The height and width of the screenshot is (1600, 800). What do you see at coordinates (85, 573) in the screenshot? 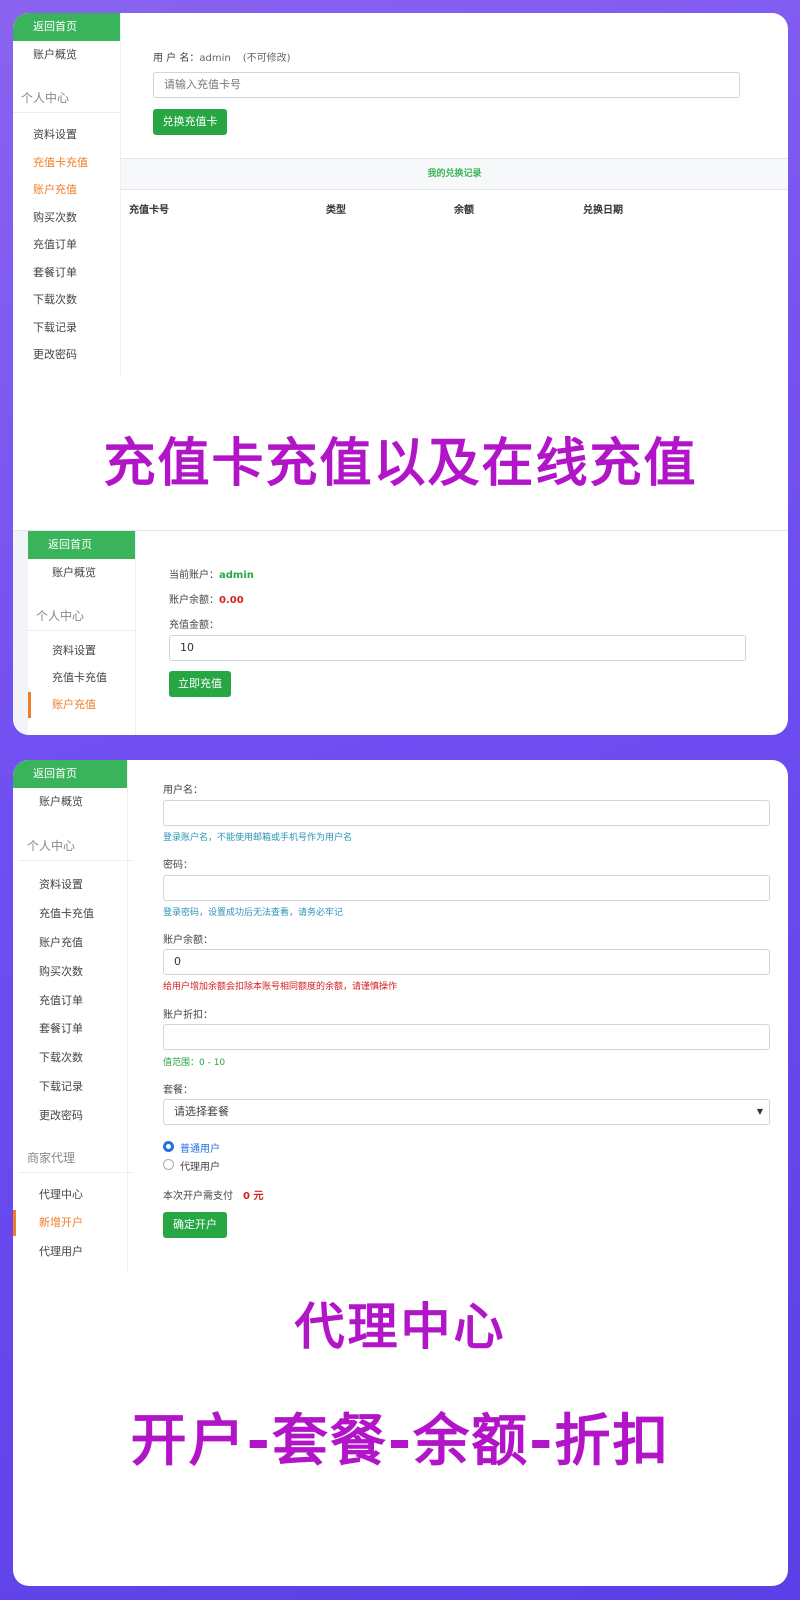
I see `sidebar2-item-overview: 账户概览` at bounding box center [85, 573].